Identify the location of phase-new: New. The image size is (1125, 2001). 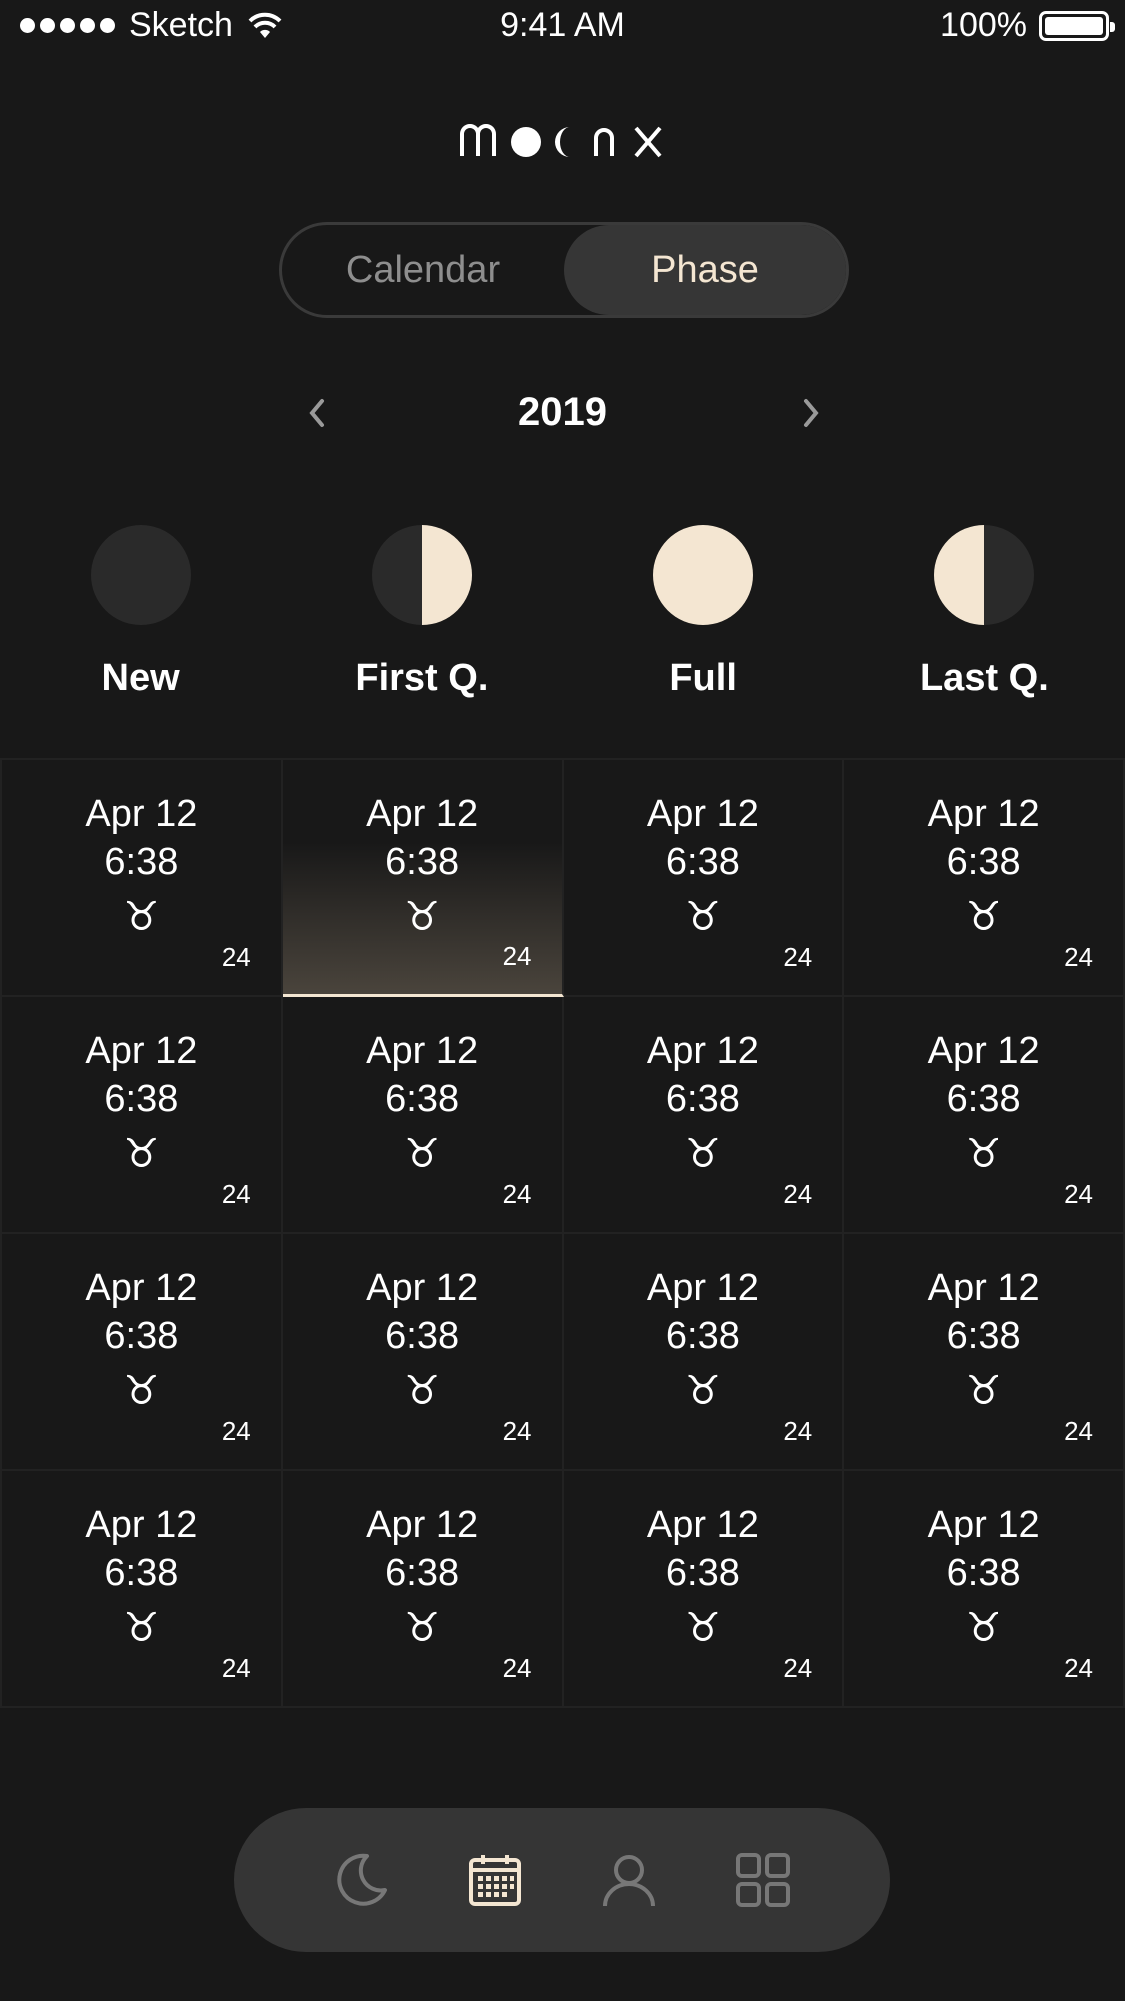
(140, 625).